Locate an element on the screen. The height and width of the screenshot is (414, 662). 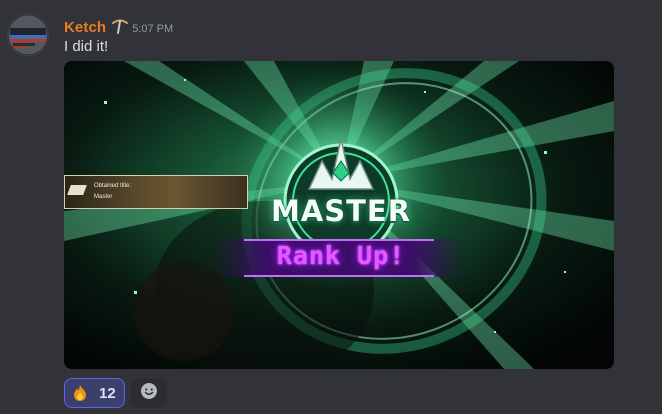
reaction-count: 12 is located at coordinates (107, 393).